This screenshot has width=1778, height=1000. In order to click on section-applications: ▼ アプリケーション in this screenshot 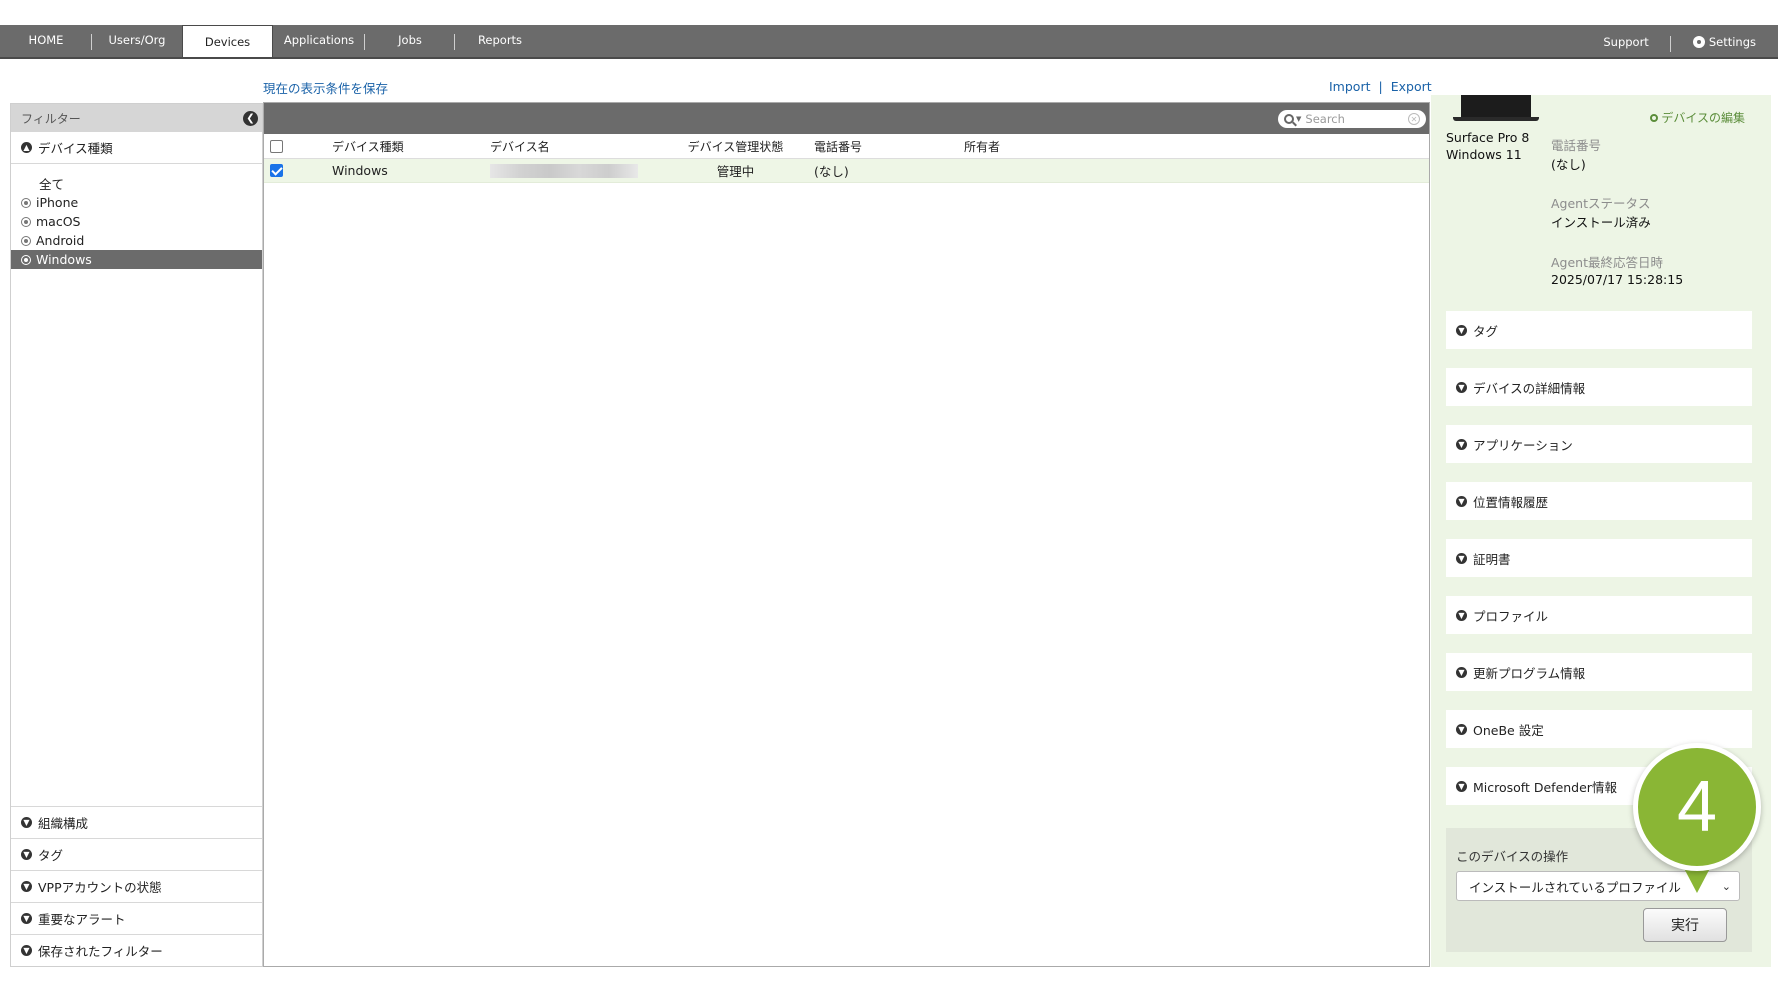, I will do `click(1599, 444)`.